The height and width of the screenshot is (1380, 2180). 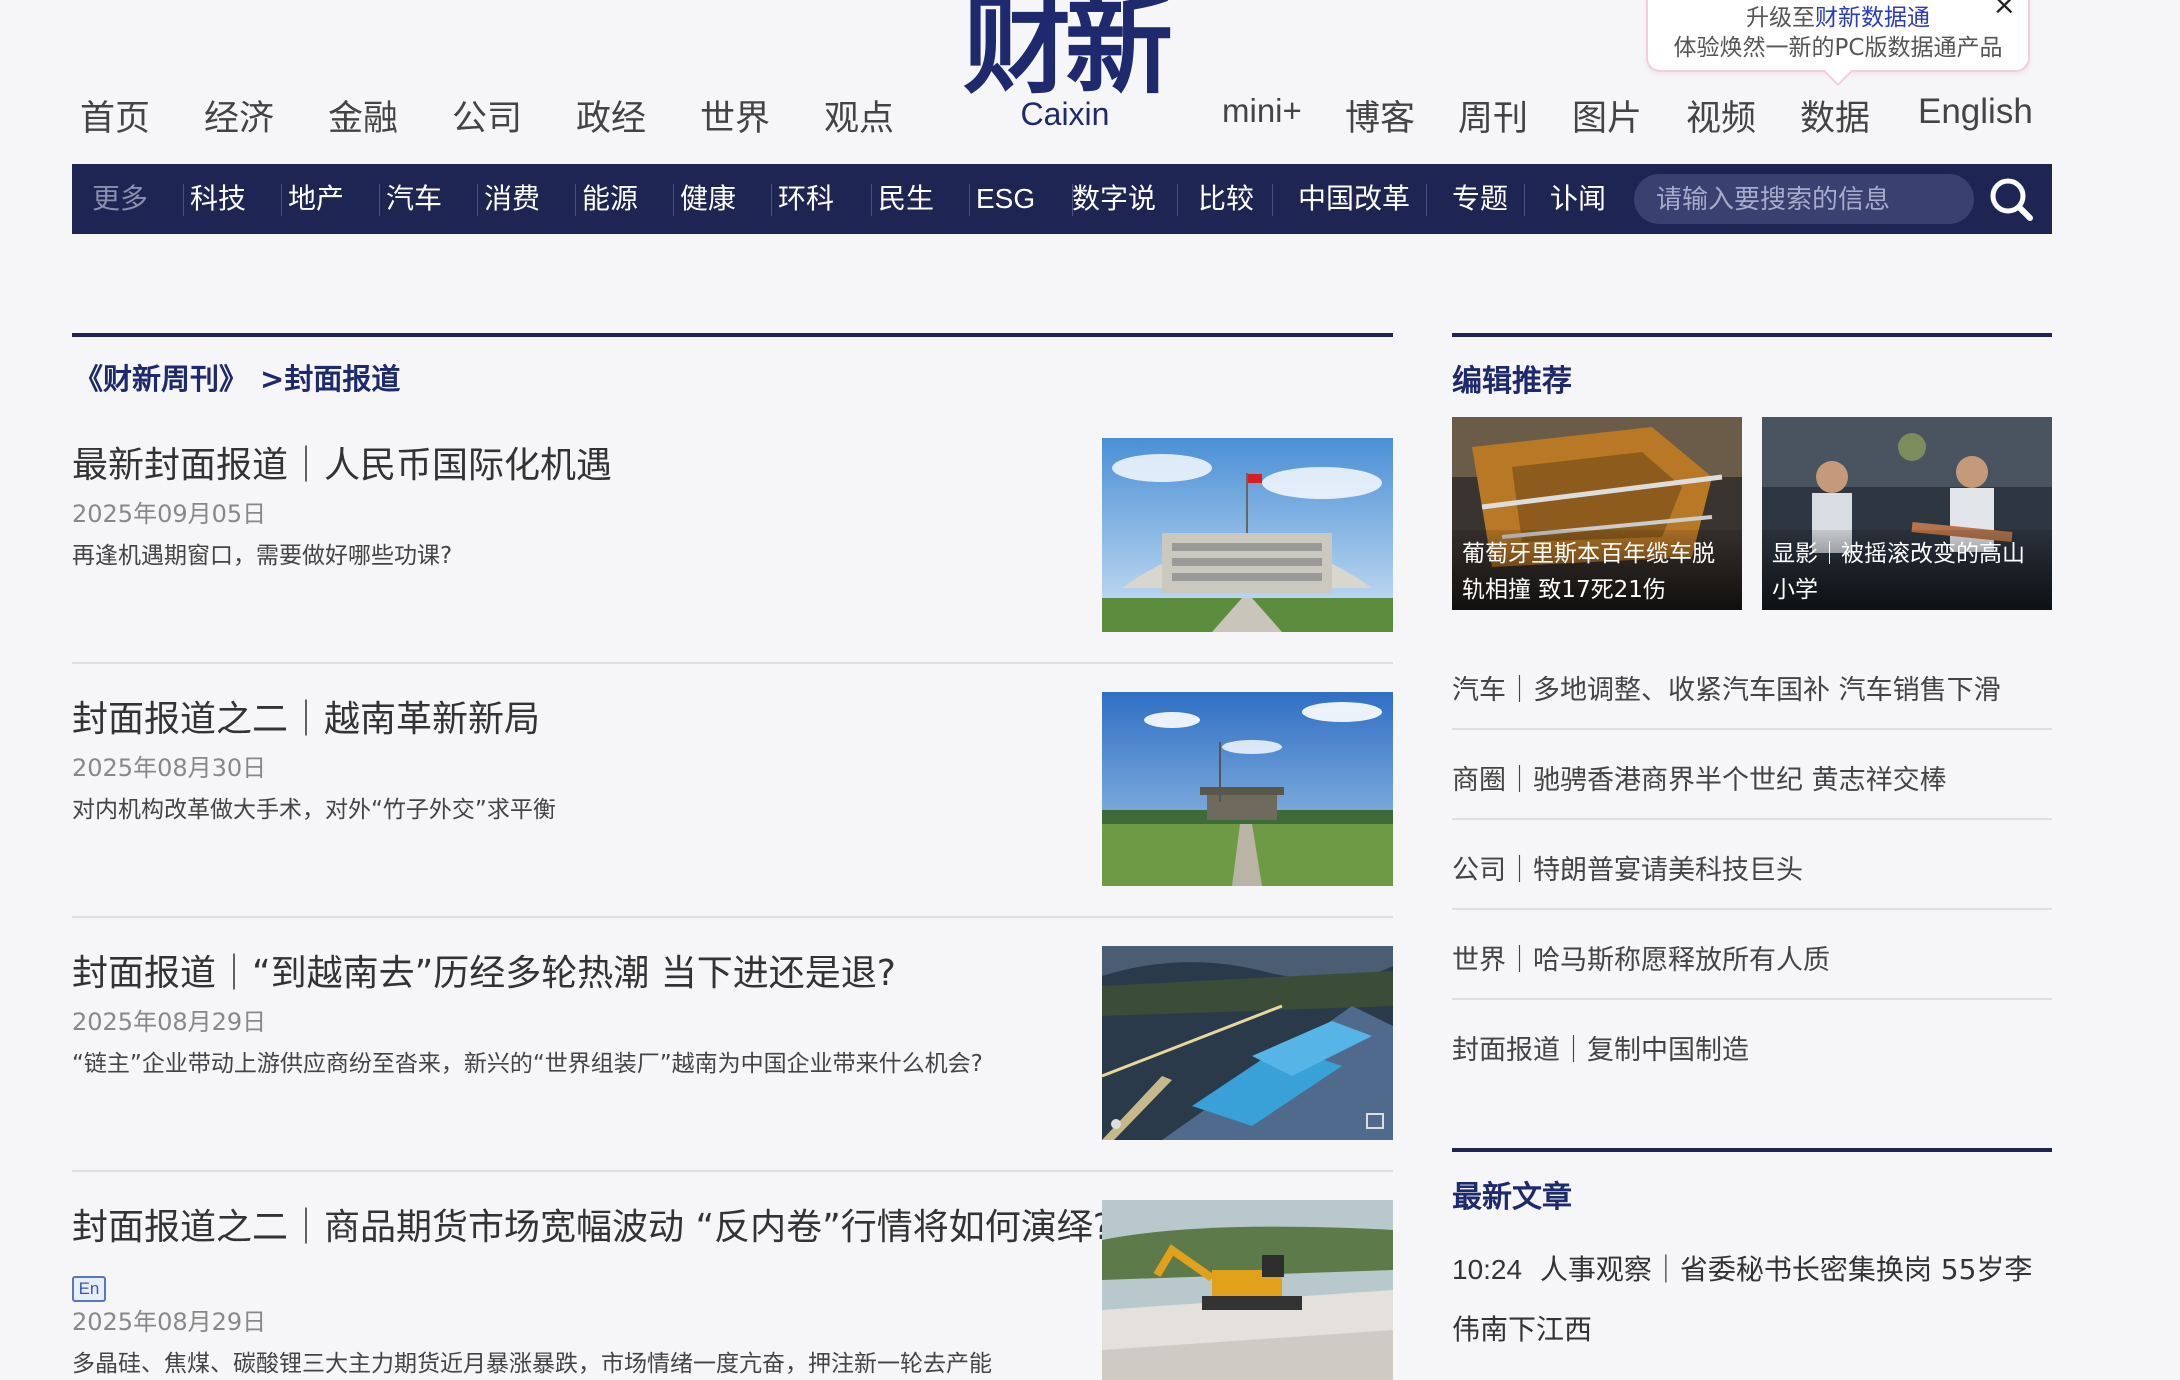 What do you see at coordinates (708, 199) in the screenshot?
I see `subnav-health: 健康` at bounding box center [708, 199].